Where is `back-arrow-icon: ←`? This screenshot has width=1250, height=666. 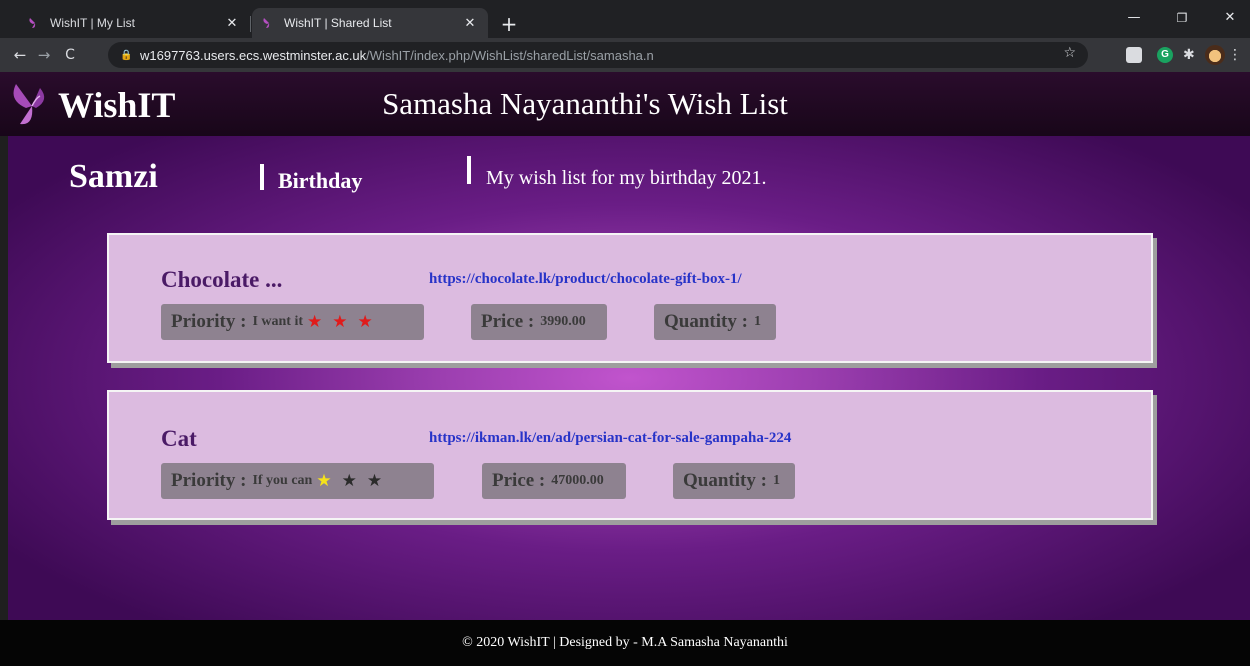 back-arrow-icon: ← is located at coordinates (20, 55).